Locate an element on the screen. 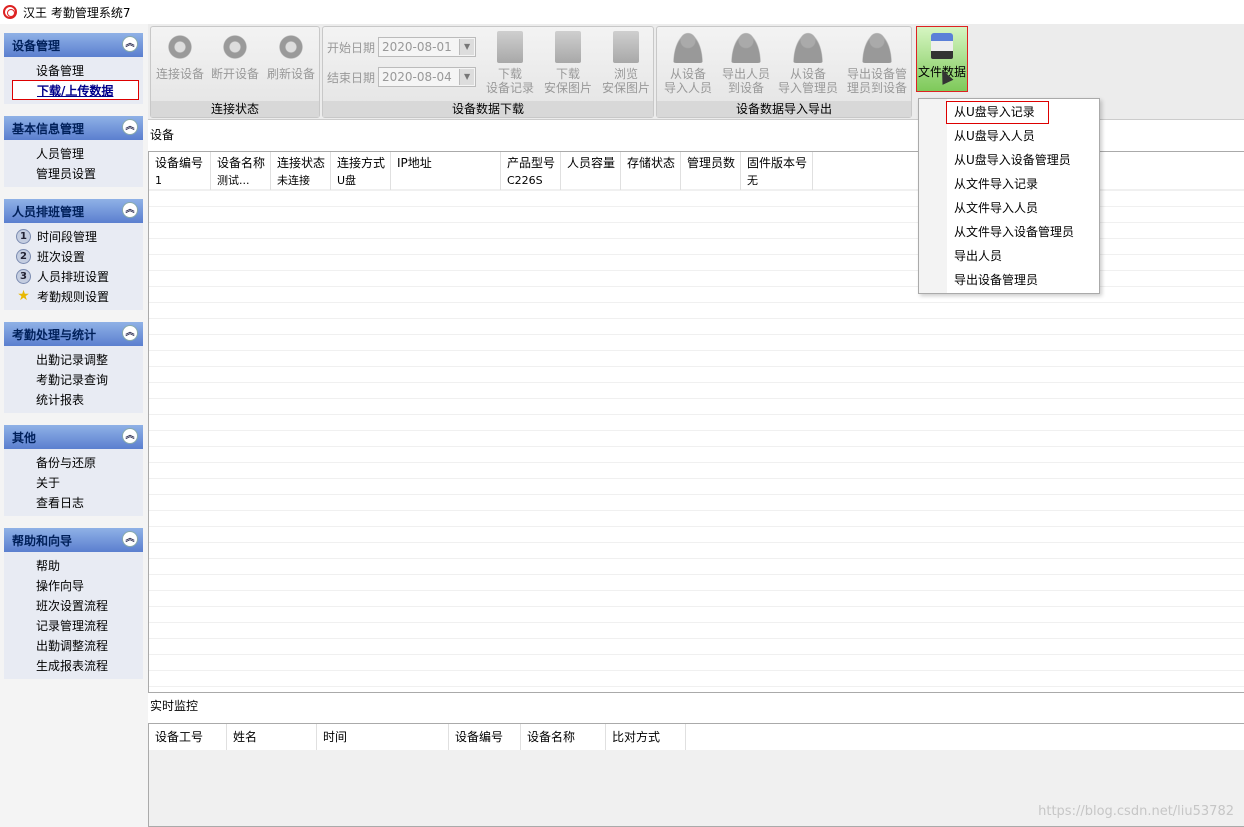 This screenshot has width=1244, height=827. sidebar-item-about: 关于 is located at coordinates (73, 482).